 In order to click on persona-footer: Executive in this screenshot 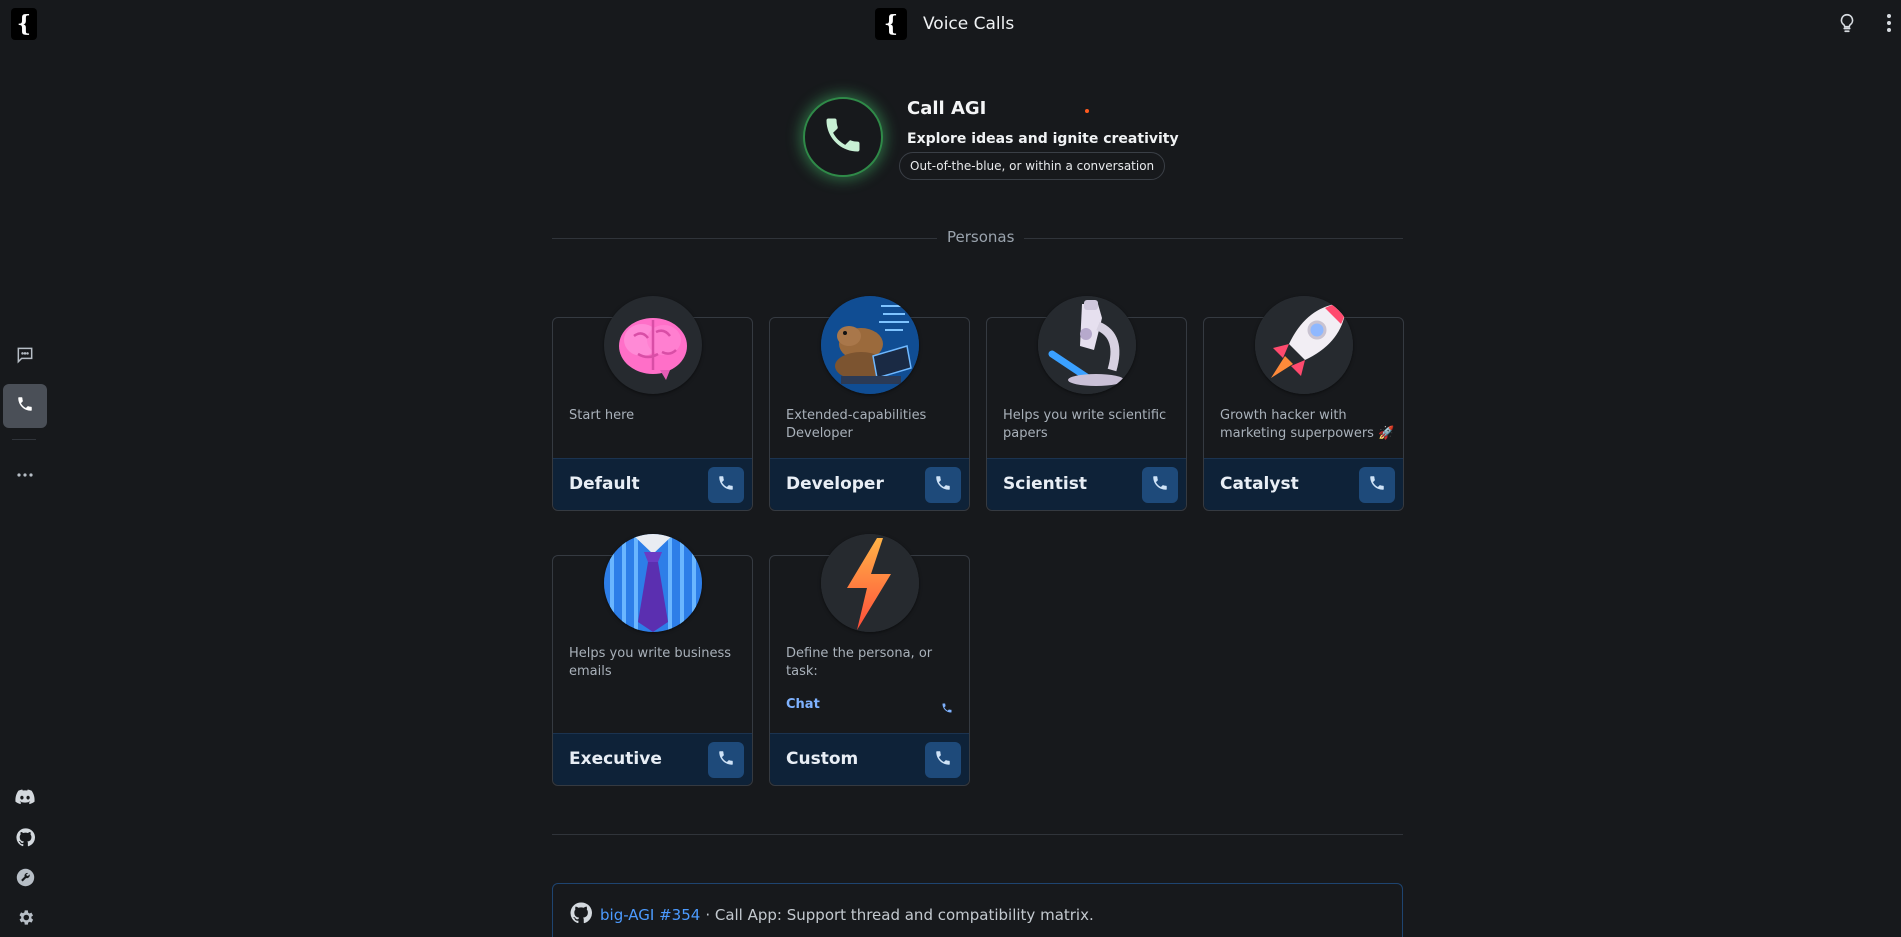, I will do `click(652, 759)`.